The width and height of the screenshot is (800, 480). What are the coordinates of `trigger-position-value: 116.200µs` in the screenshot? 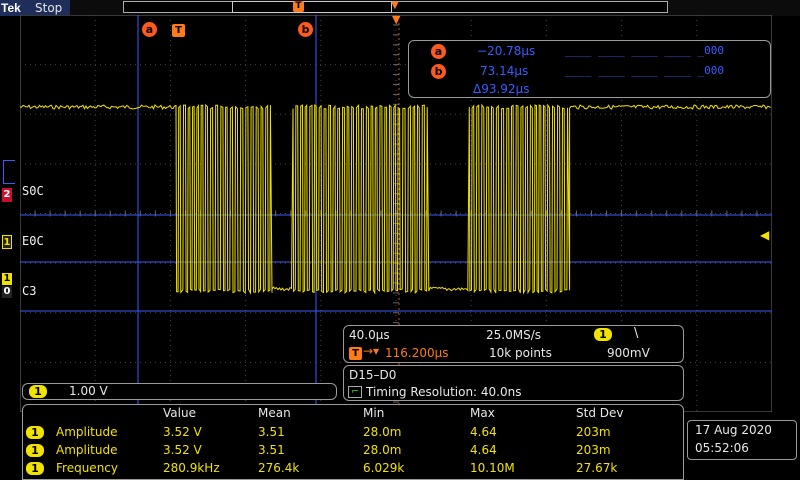 It's located at (417, 353).